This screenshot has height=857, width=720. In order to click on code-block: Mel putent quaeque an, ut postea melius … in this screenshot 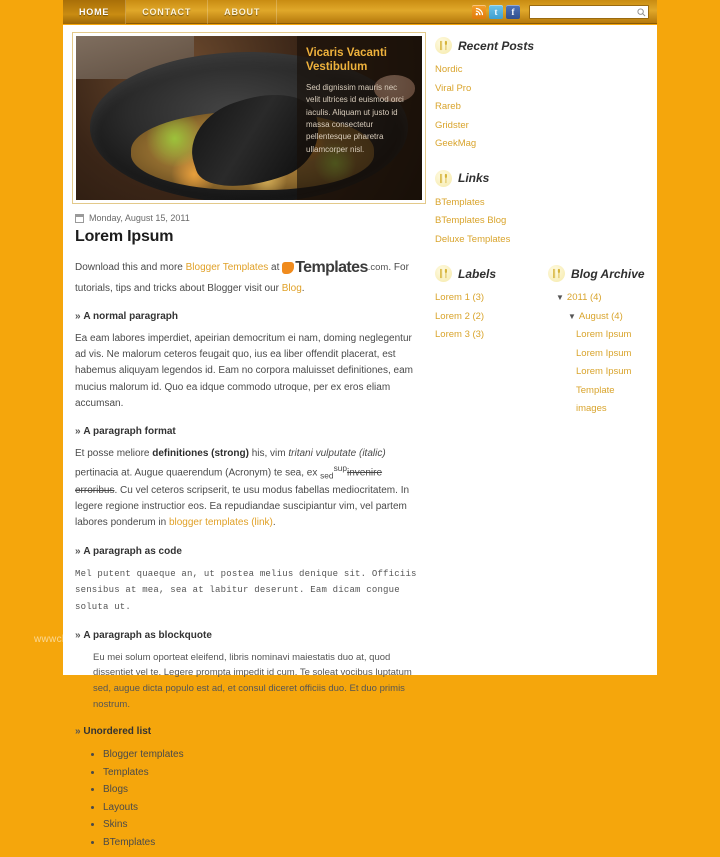, I will do `click(246, 590)`.